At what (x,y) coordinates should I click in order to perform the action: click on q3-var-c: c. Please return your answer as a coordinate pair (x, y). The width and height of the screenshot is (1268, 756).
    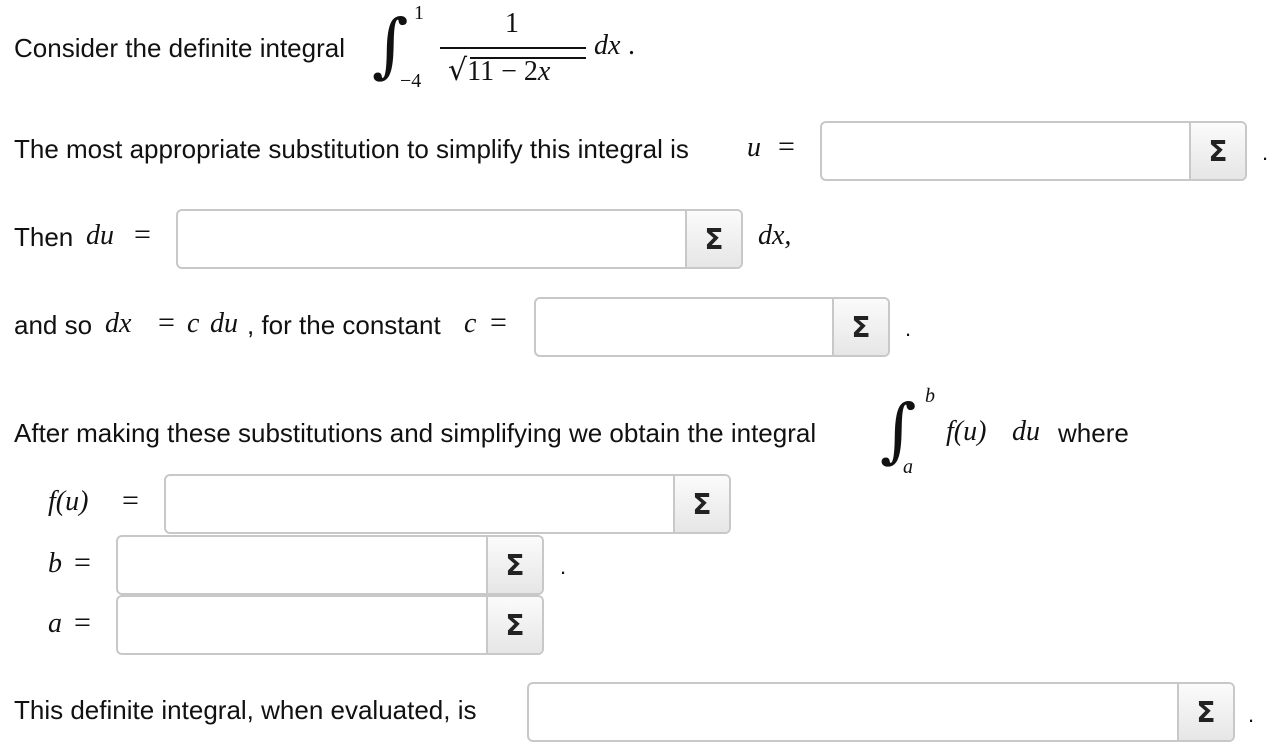
    Looking at the image, I should click on (470, 323).